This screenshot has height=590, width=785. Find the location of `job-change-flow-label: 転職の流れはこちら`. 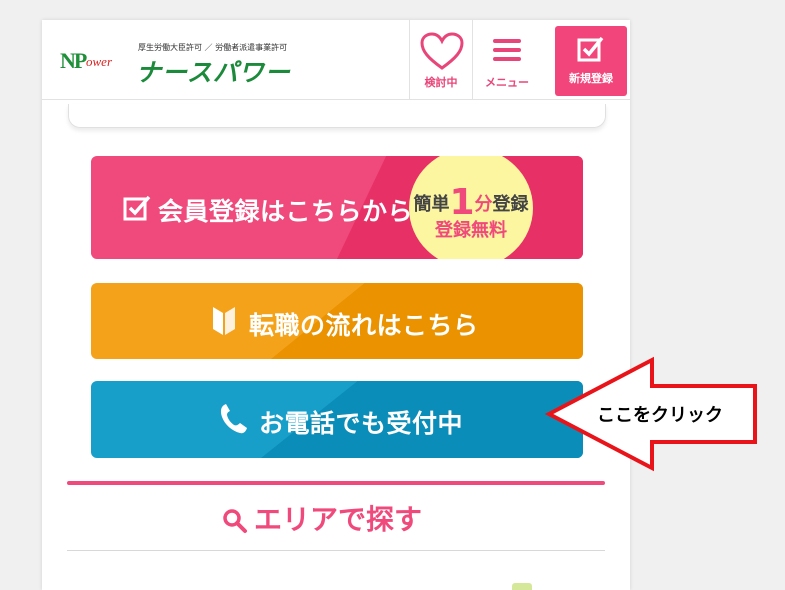

job-change-flow-label: 転職の流れはこちら is located at coordinates (364, 325).